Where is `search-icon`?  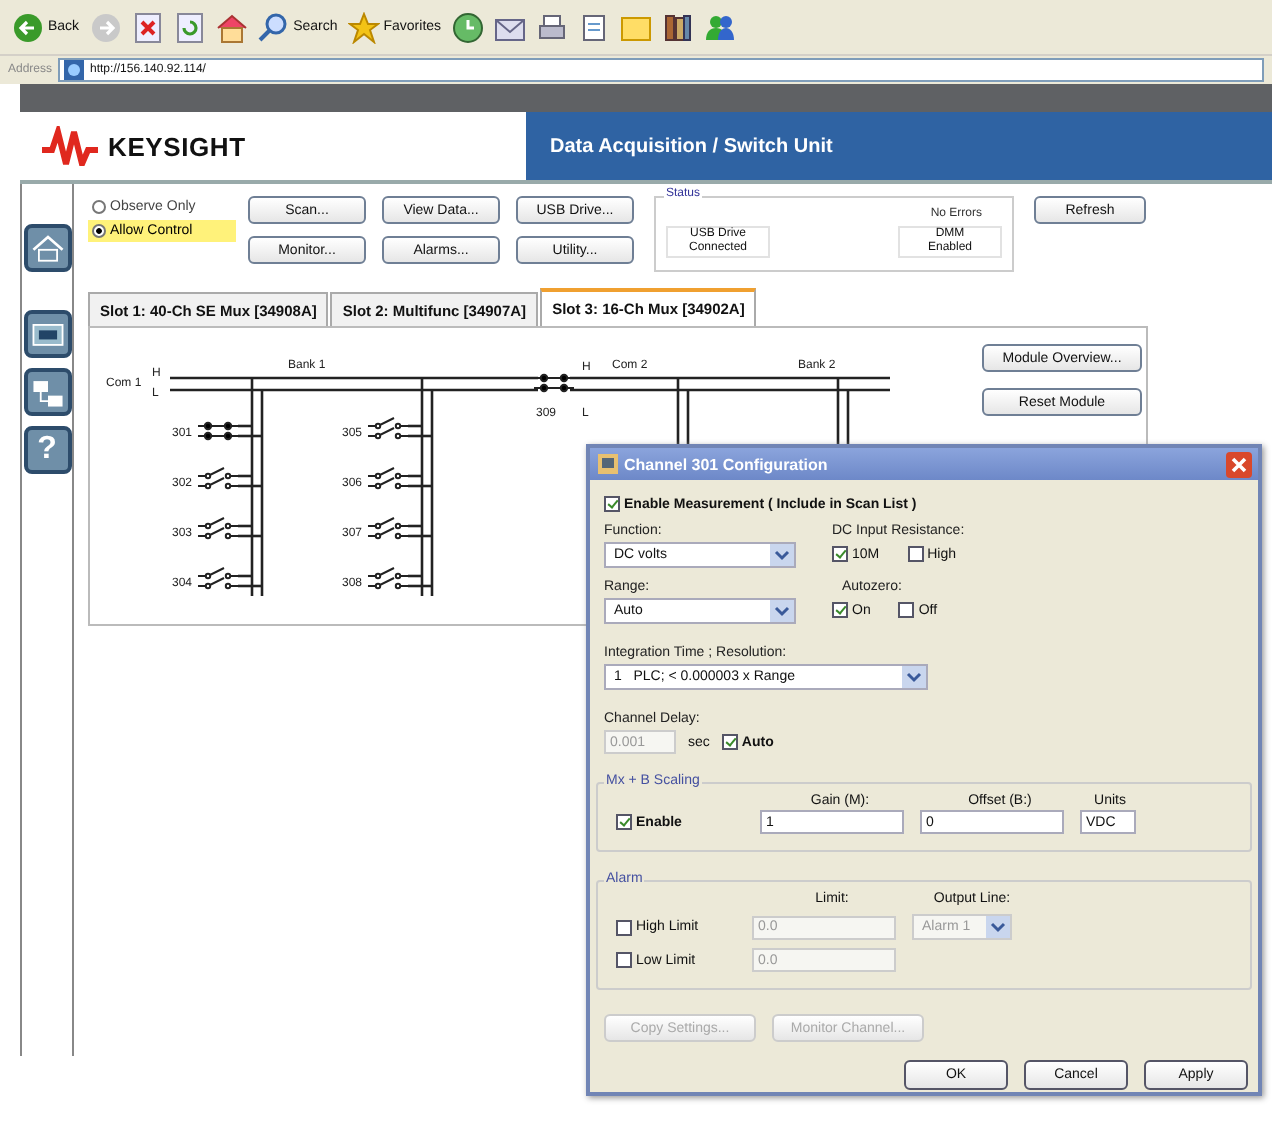 search-icon is located at coordinates (273, 27).